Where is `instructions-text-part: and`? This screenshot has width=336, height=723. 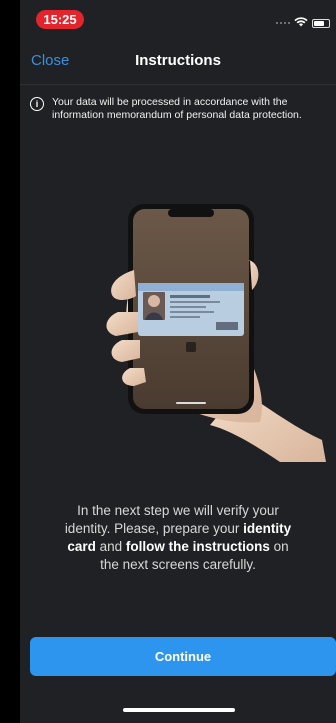 instructions-text-part: and is located at coordinates (110, 546).